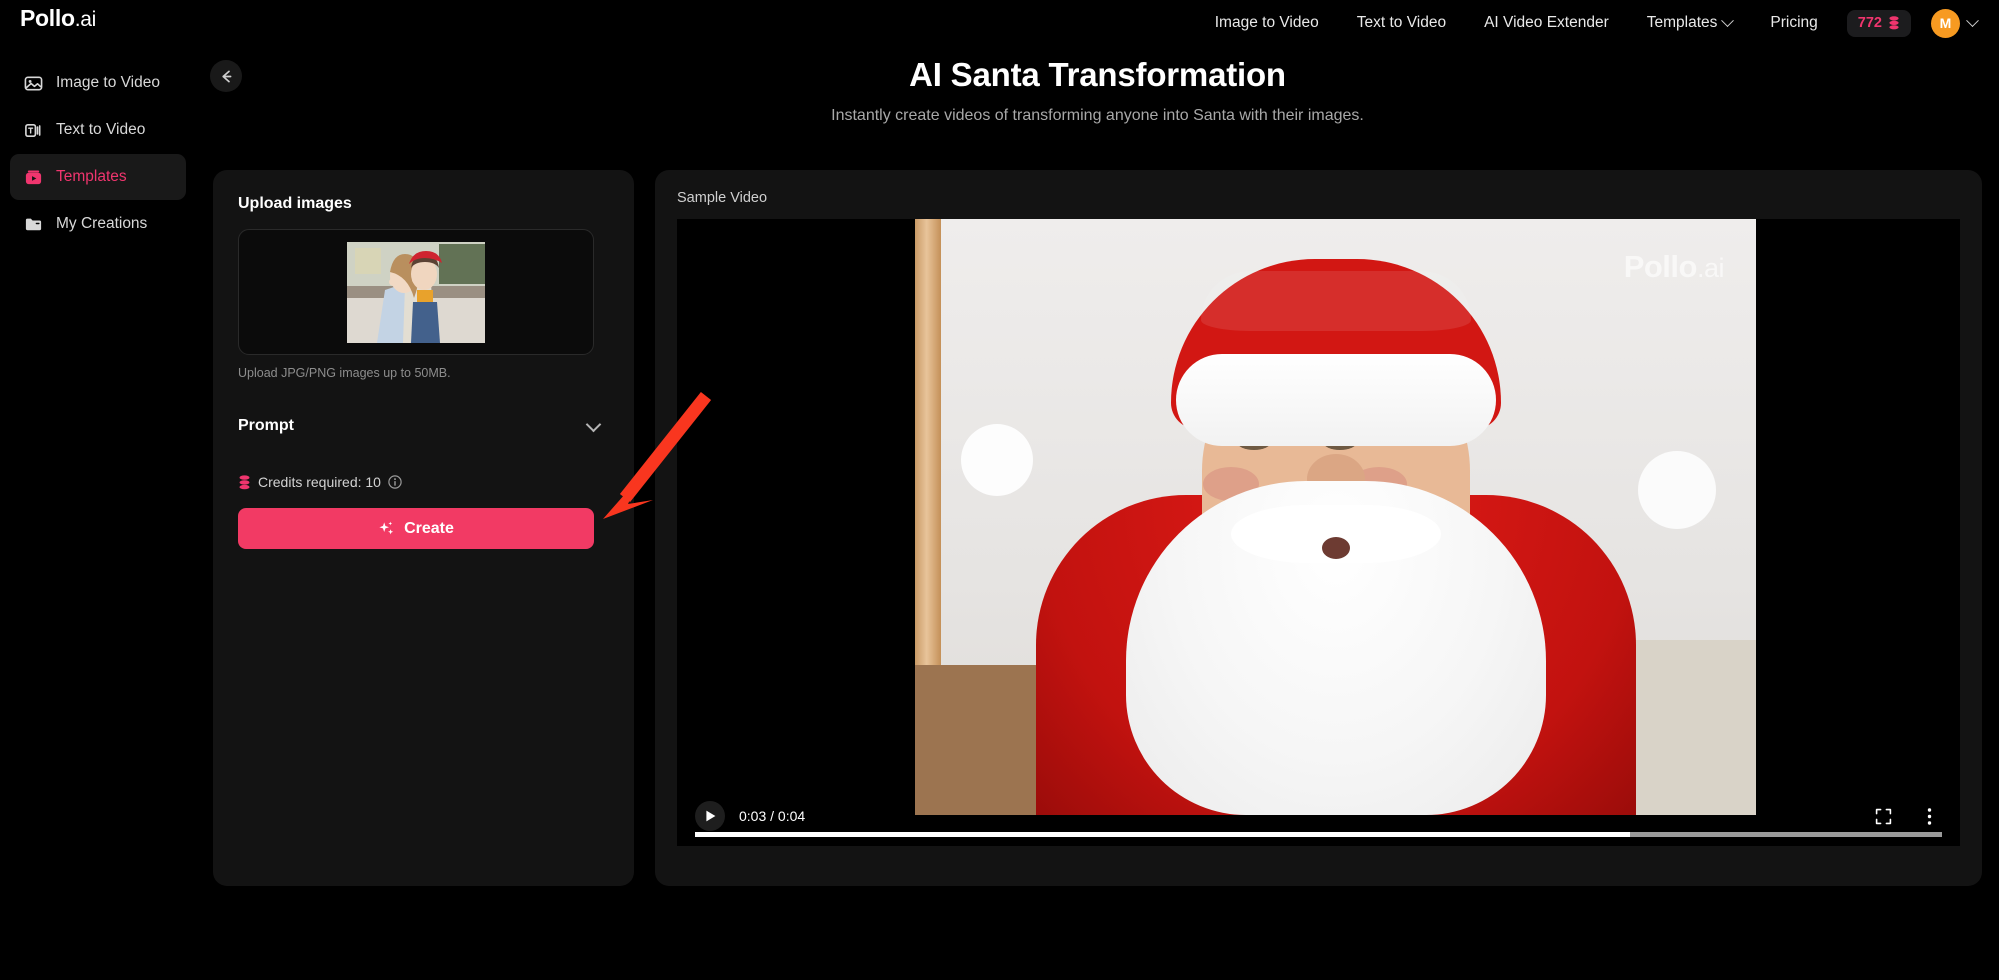 The image size is (1999, 980). I want to click on video-progress-fill, so click(1163, 834).